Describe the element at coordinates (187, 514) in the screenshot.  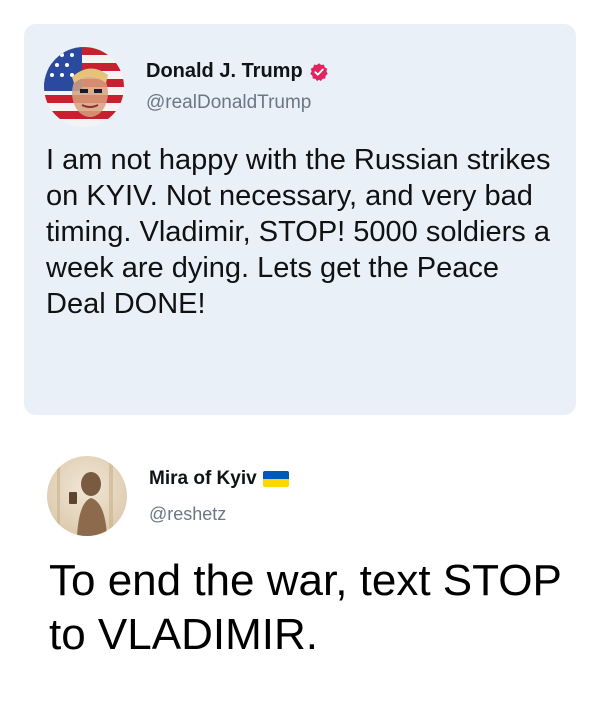
I see `author-handle: @reshetz` at that location.